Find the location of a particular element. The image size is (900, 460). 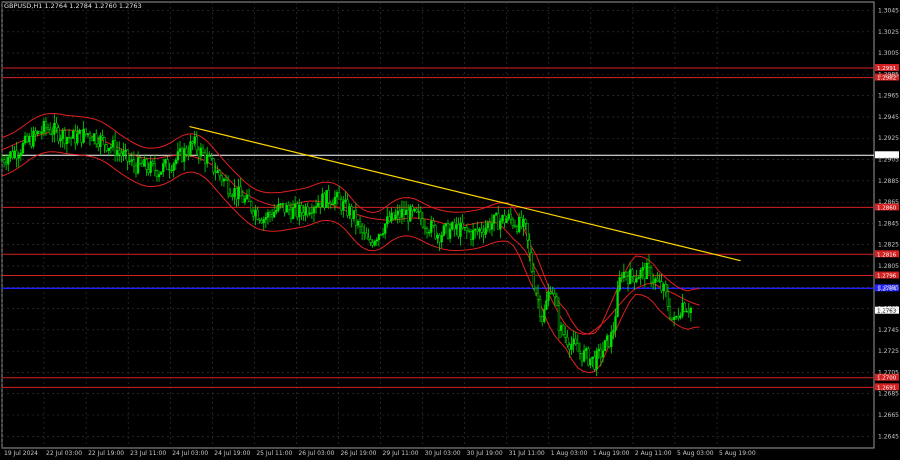

x-tick-label: 22 Jul 19:00 is located at coordinates (106, 453).